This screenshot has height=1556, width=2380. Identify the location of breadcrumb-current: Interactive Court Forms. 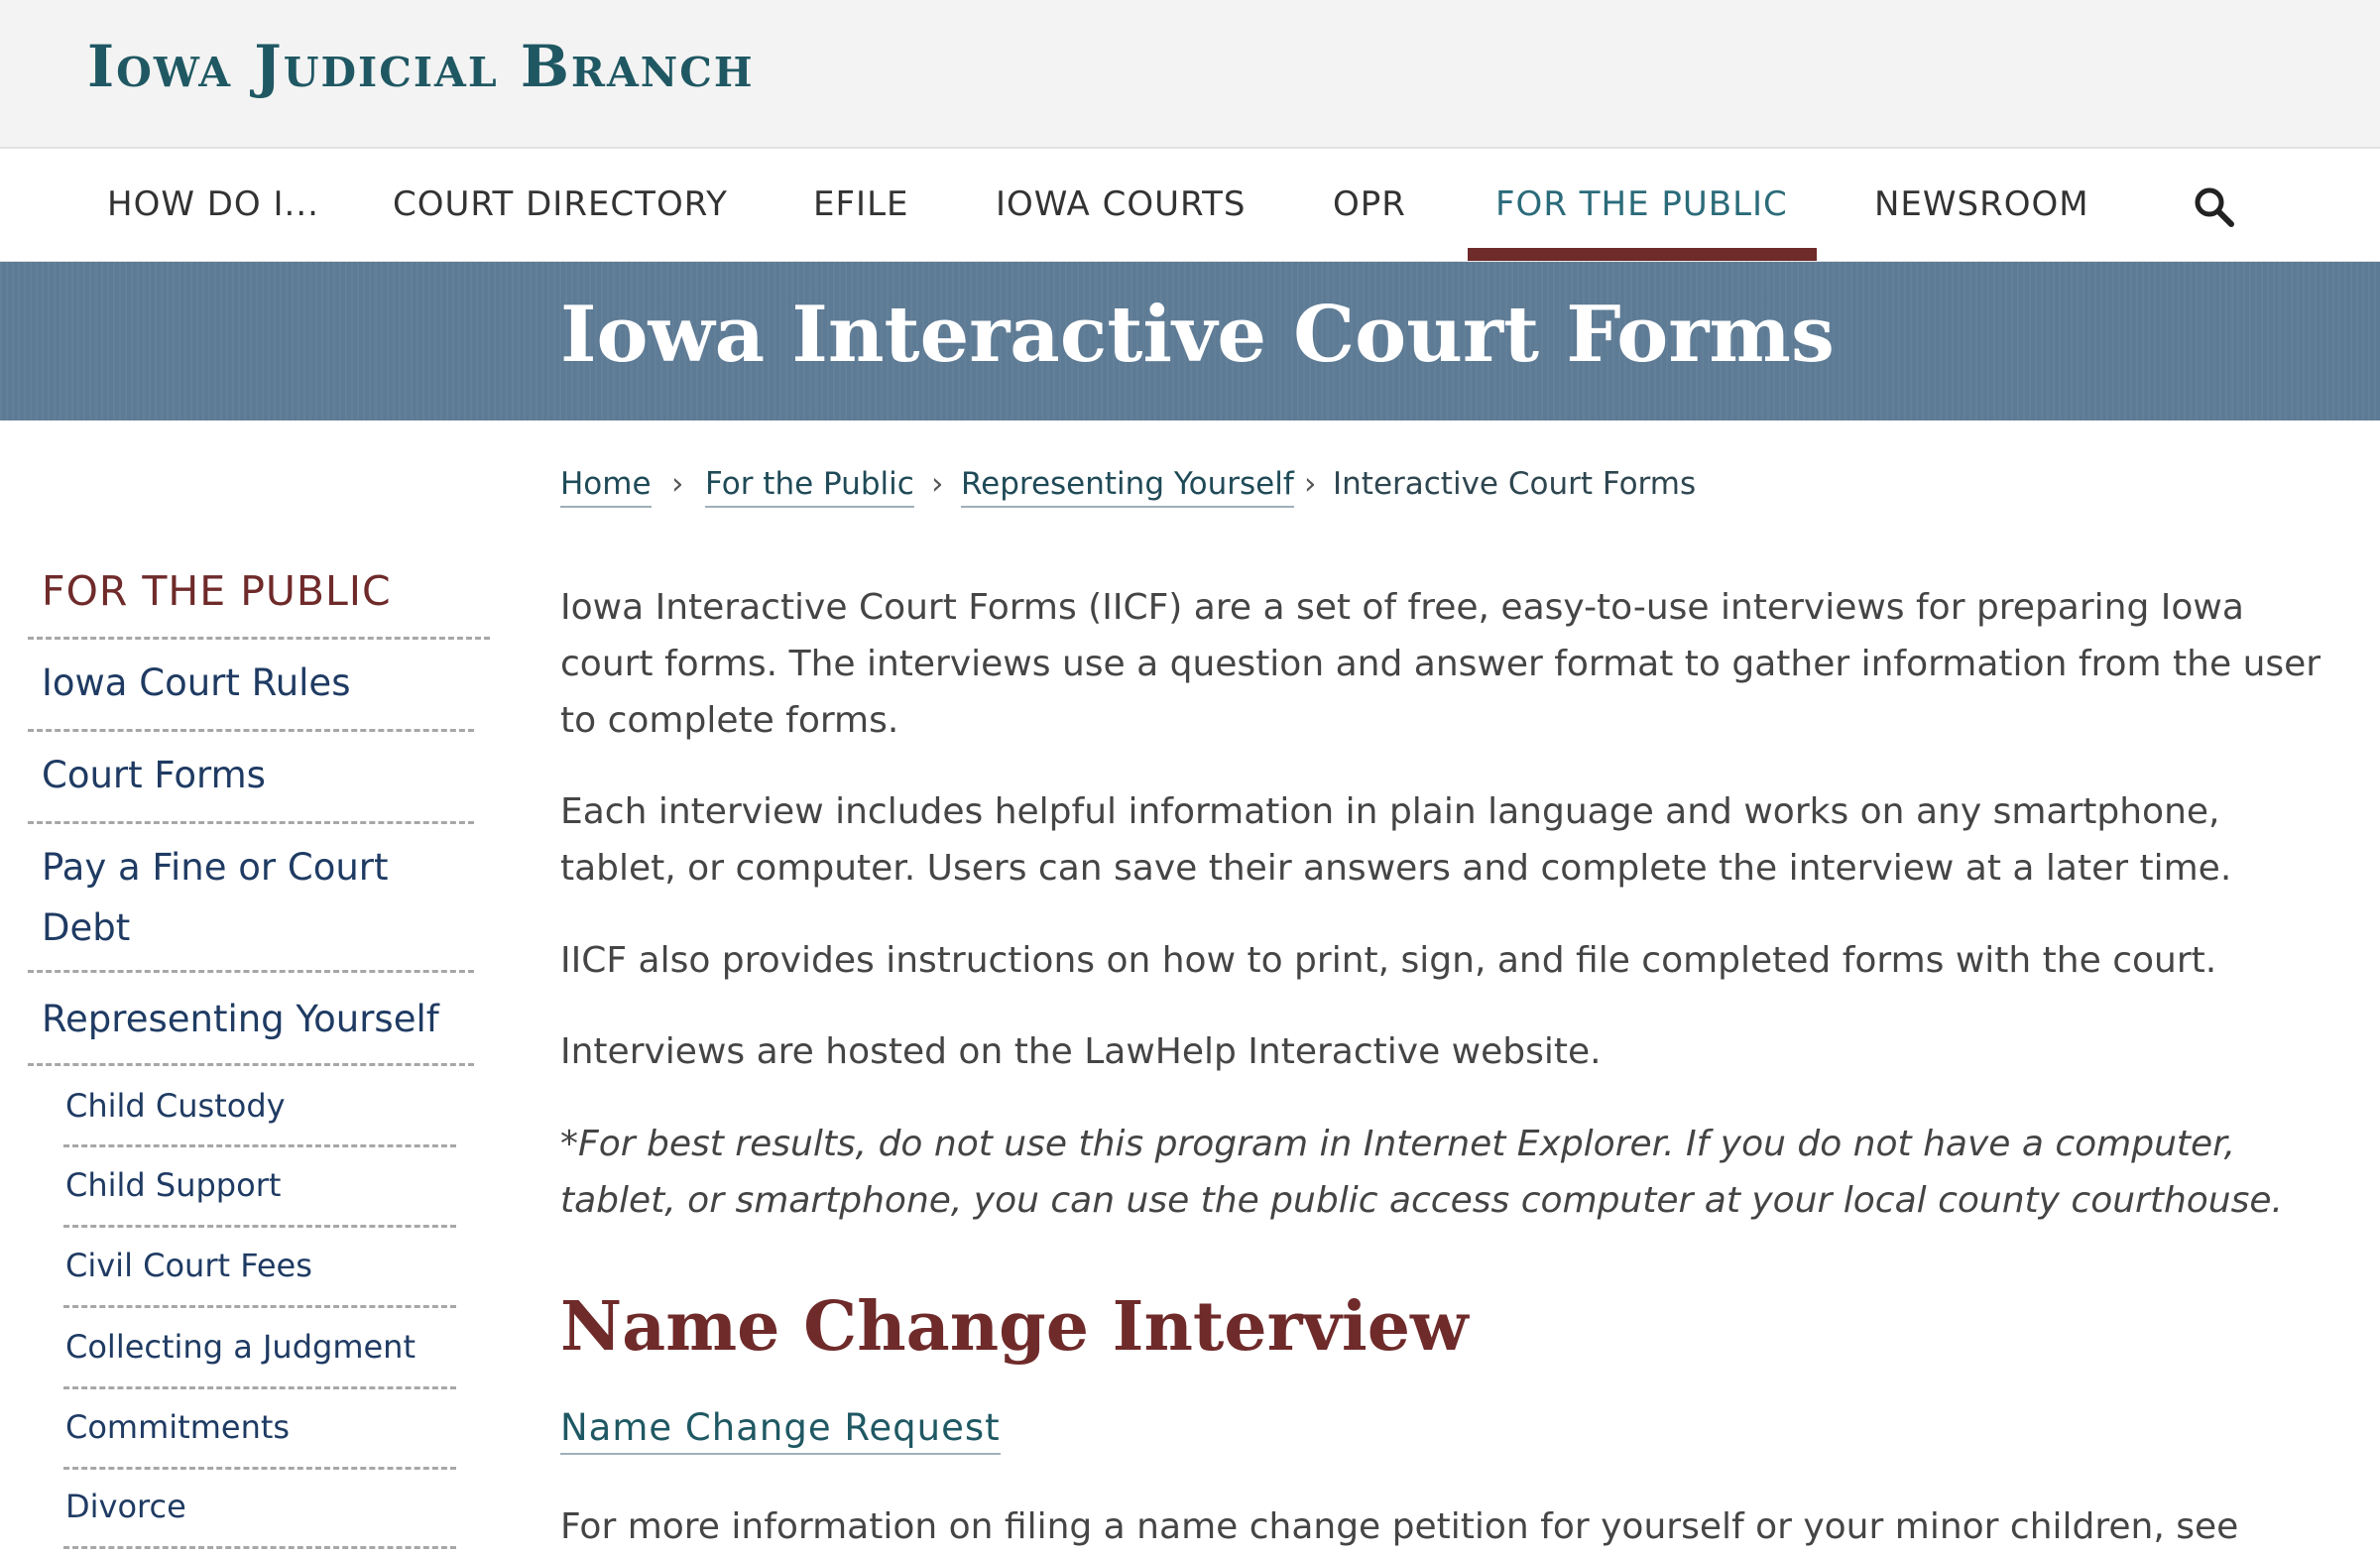
(1515, 484).